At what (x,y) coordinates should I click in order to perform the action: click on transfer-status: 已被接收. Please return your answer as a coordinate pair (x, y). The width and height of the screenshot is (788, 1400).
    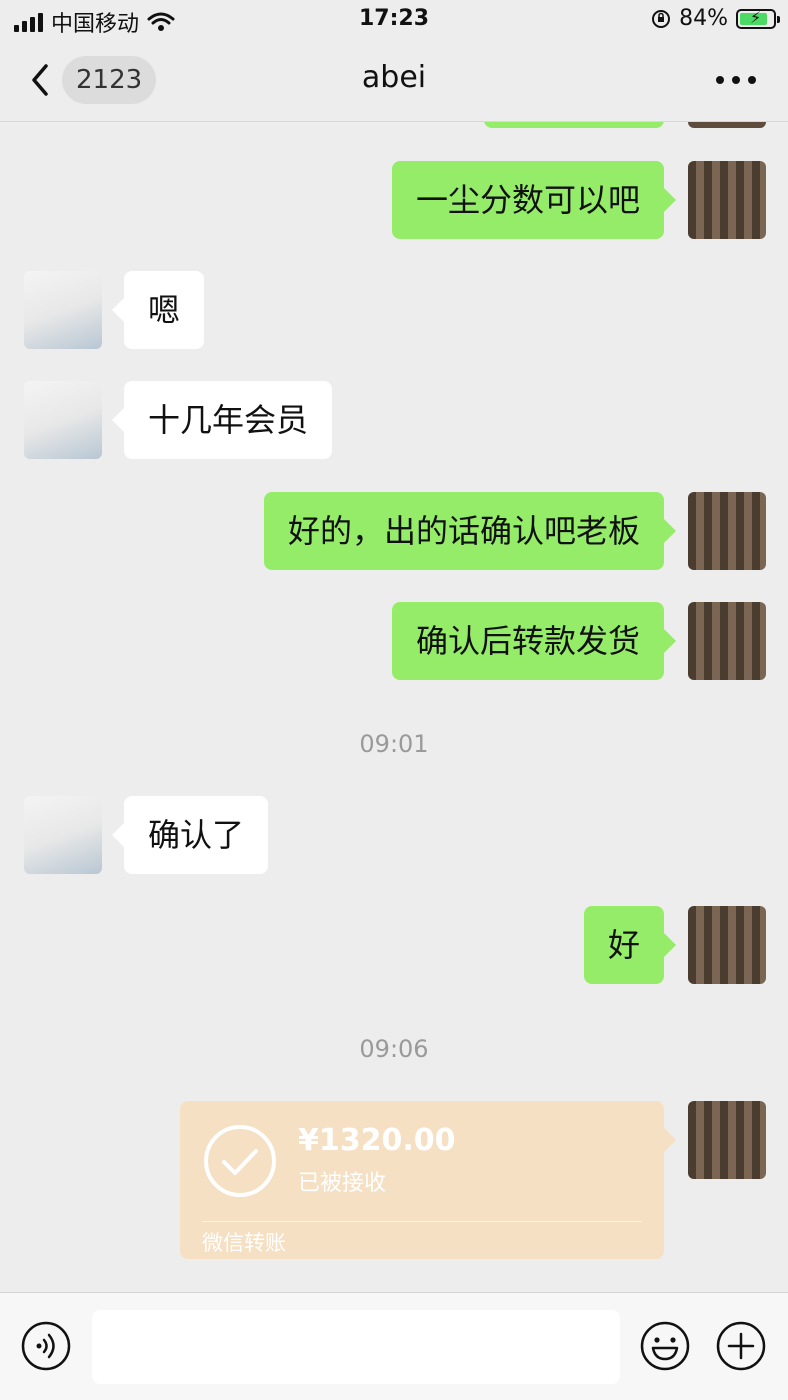
    Looking at the image, I should click on (342, 1183).